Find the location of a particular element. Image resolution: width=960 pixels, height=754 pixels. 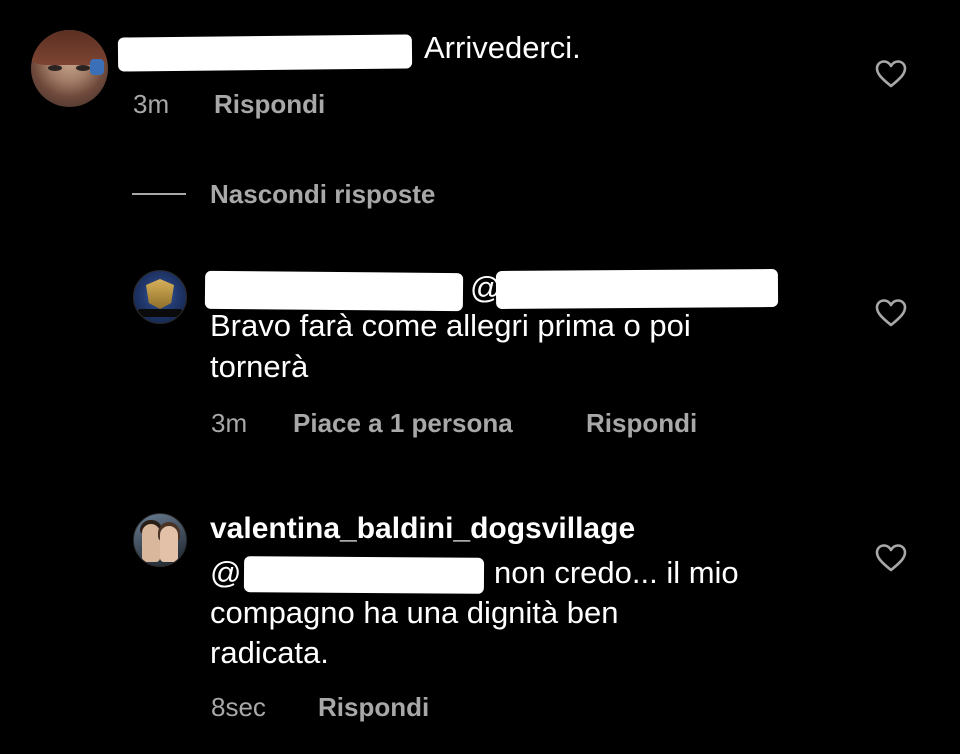

reply-text-line: non credo... il mio is located at coordinates (616, 572).